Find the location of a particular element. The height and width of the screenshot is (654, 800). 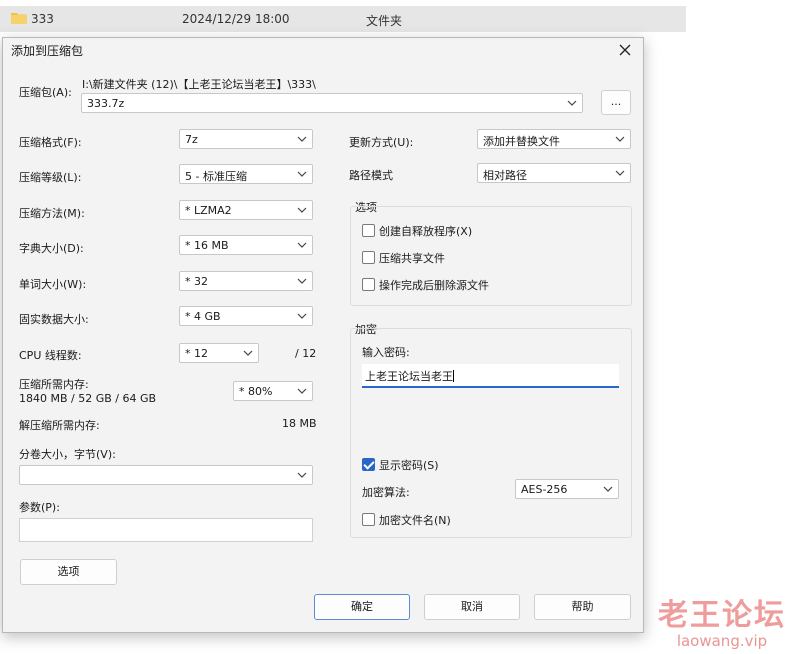

params-label: 参数(P): is located at coordinates (39, 507).